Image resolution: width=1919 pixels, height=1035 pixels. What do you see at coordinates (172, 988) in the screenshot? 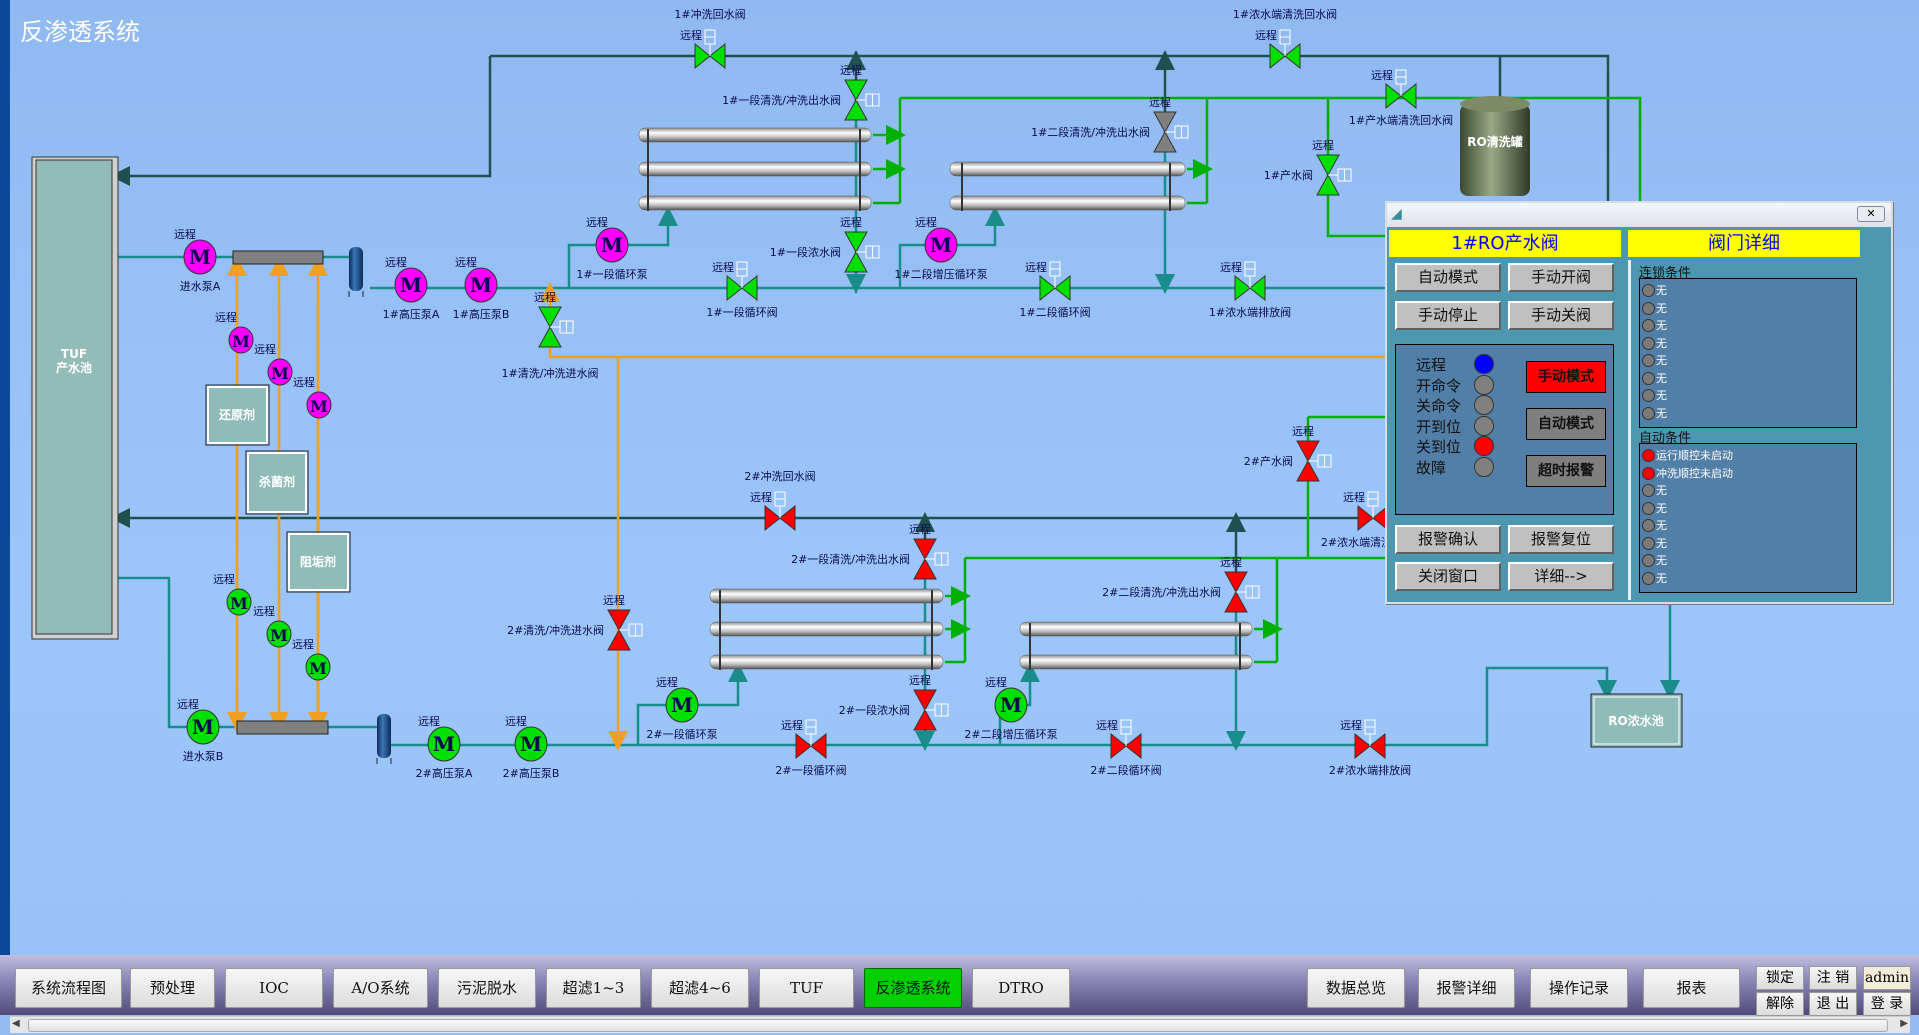
I see `nav-tab-2: 预处理` at bounding box center [172, 988].